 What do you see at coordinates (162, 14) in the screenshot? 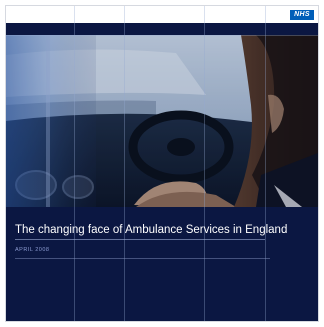
I see `top-white-band: NHS` at bounding box center [162, 14].